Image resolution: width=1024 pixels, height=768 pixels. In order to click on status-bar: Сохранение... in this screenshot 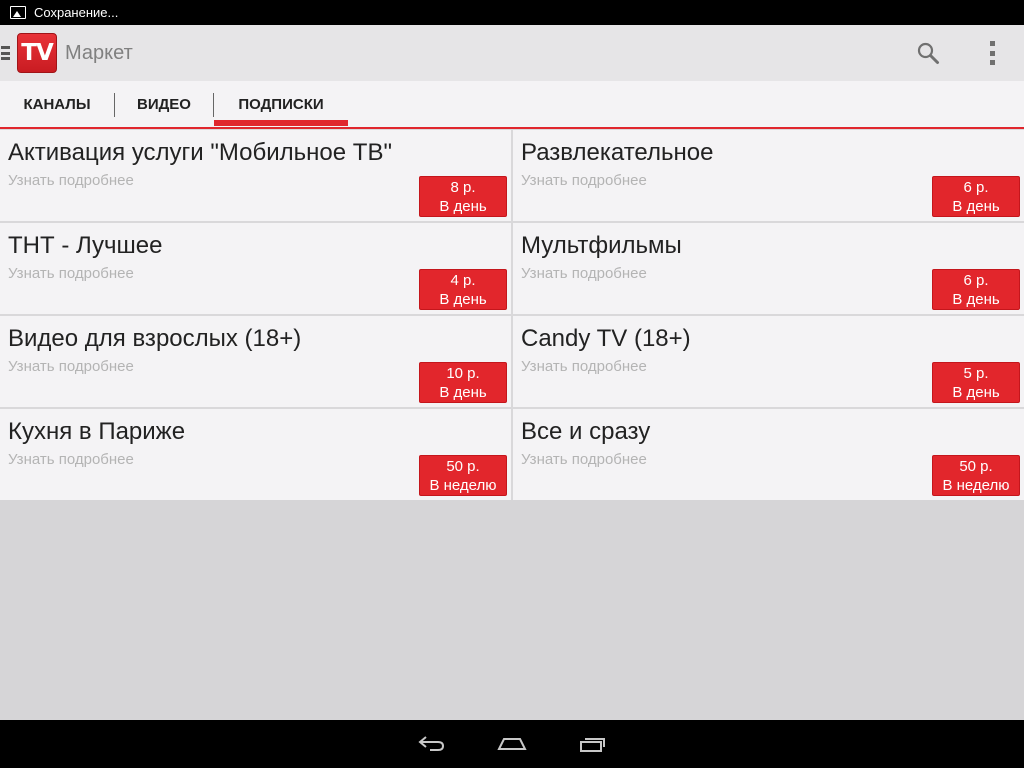, I will do `click(512, 12)`.